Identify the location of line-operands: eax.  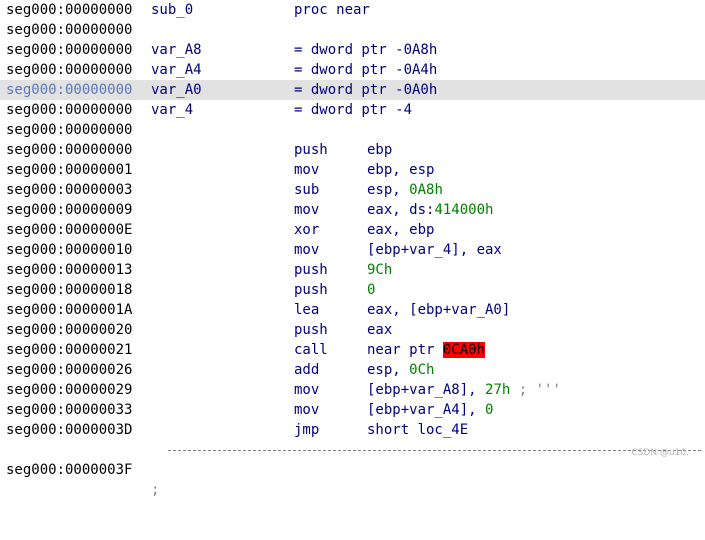
(379, 330).